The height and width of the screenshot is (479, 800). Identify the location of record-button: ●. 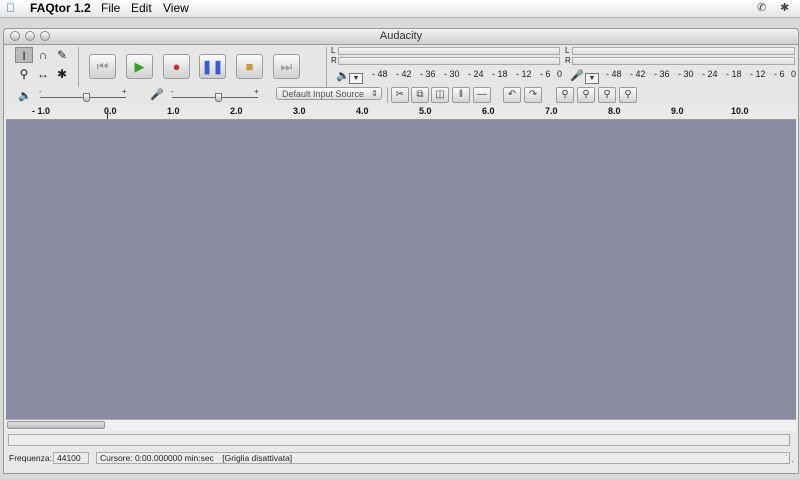
(176, 66).